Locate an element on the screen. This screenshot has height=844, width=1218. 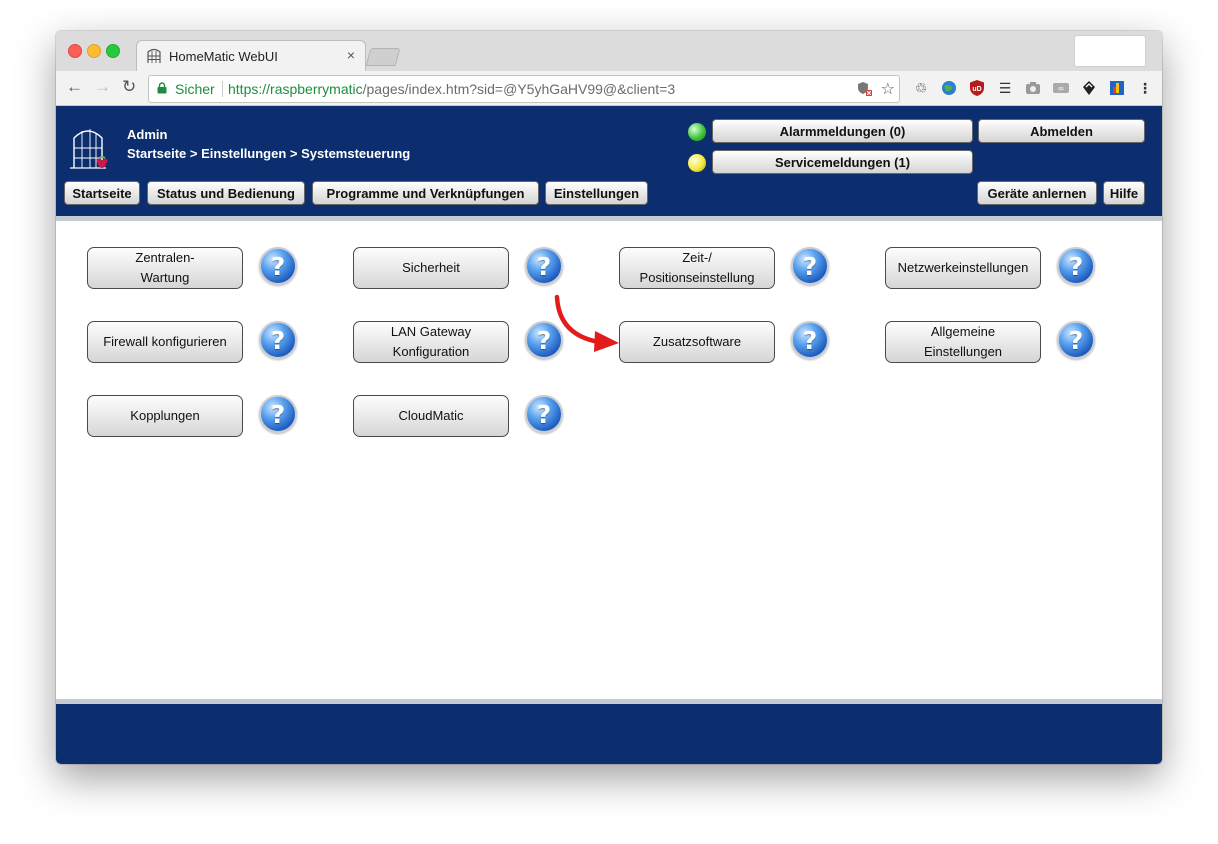
browser-tab: HomeMatic WebUI × is located at coordinates (251, 56).